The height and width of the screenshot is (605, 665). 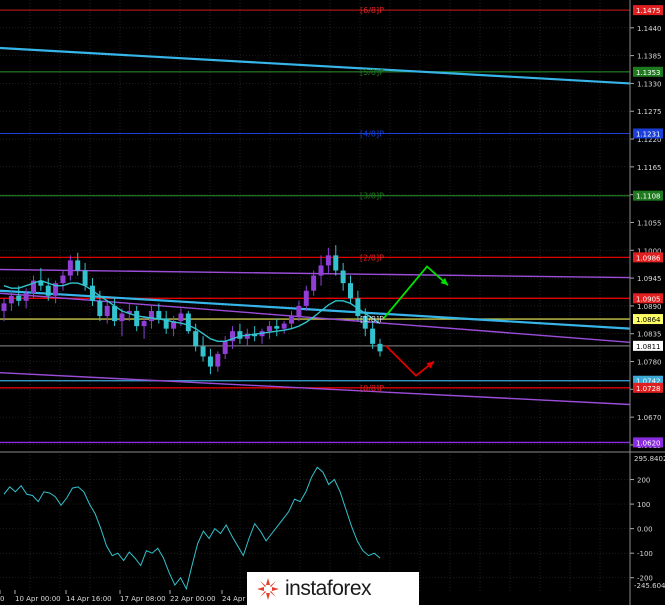 I want to click on instaforex-wordmark: instaforex, so click(x=328, y=588).